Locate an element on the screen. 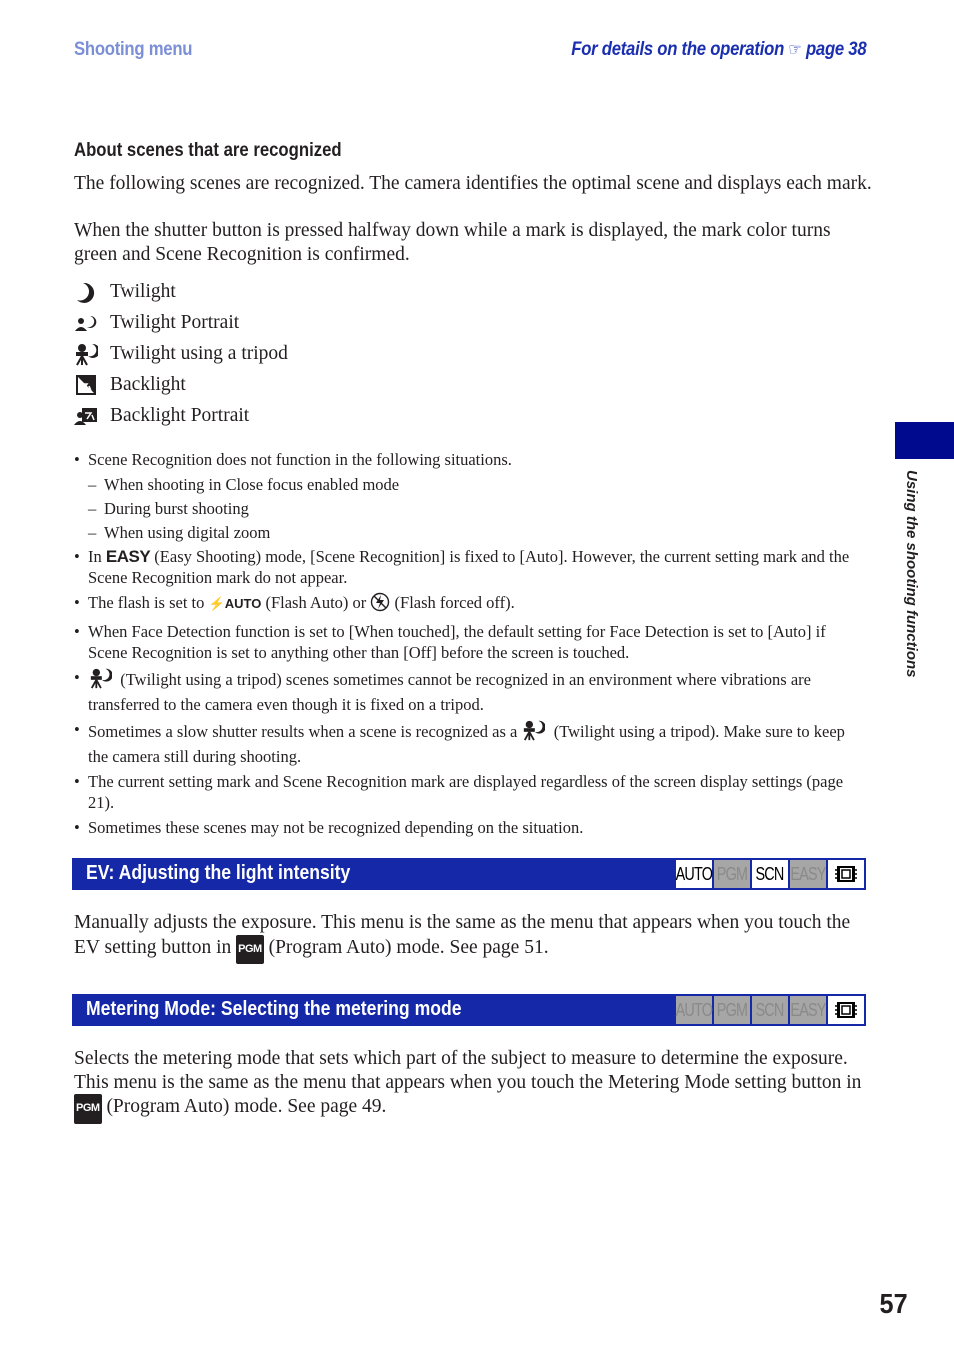  running-header-details: For details on the operation ☞ page 38 is located at coordinates (718, 50).